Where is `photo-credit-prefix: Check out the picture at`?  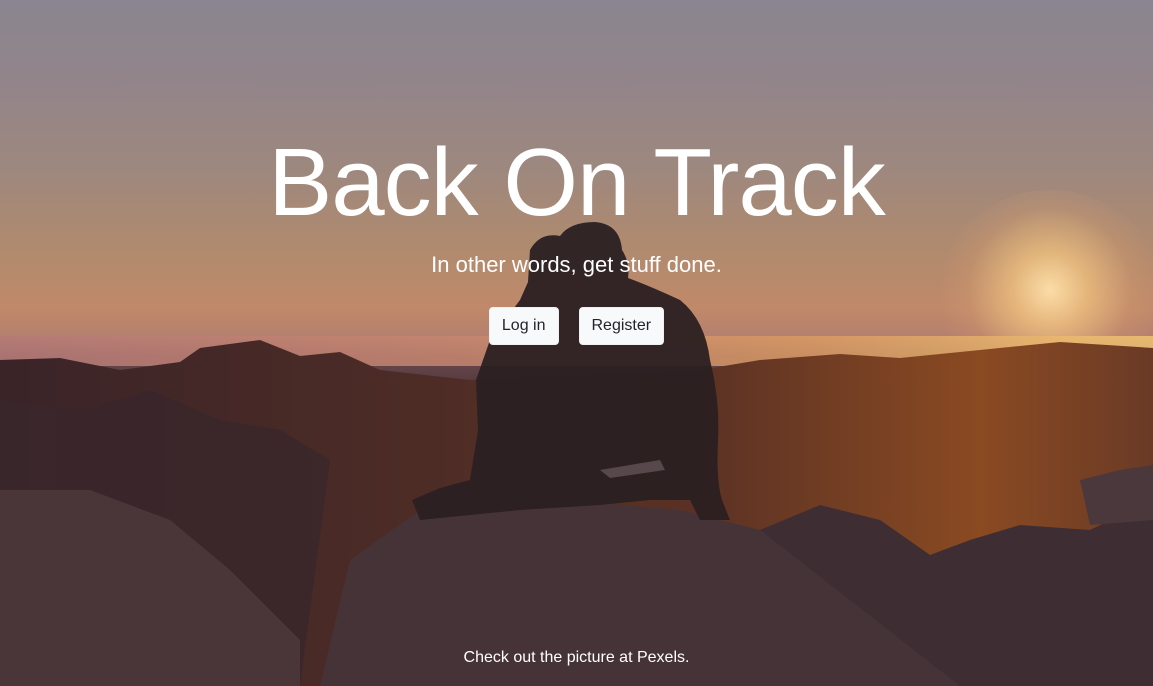
photo-credit-prefix: Check out the picture at is located at coordinates (550, 657).